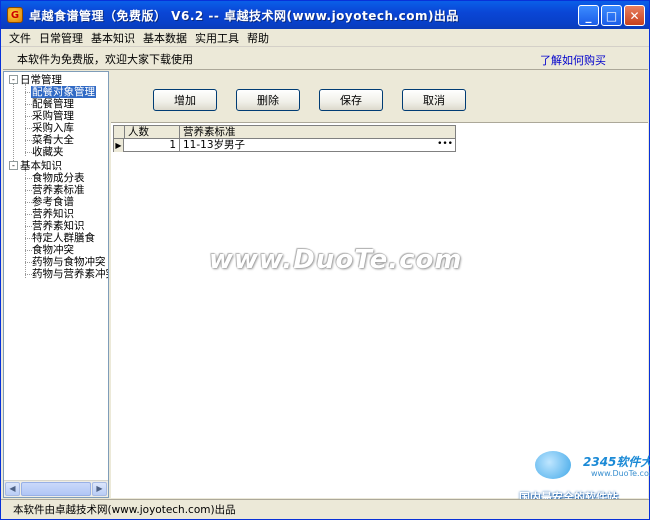 The height and width of the screenshot is (520, 650). I want to click on cancel-button: 取消, so click(434, 100).